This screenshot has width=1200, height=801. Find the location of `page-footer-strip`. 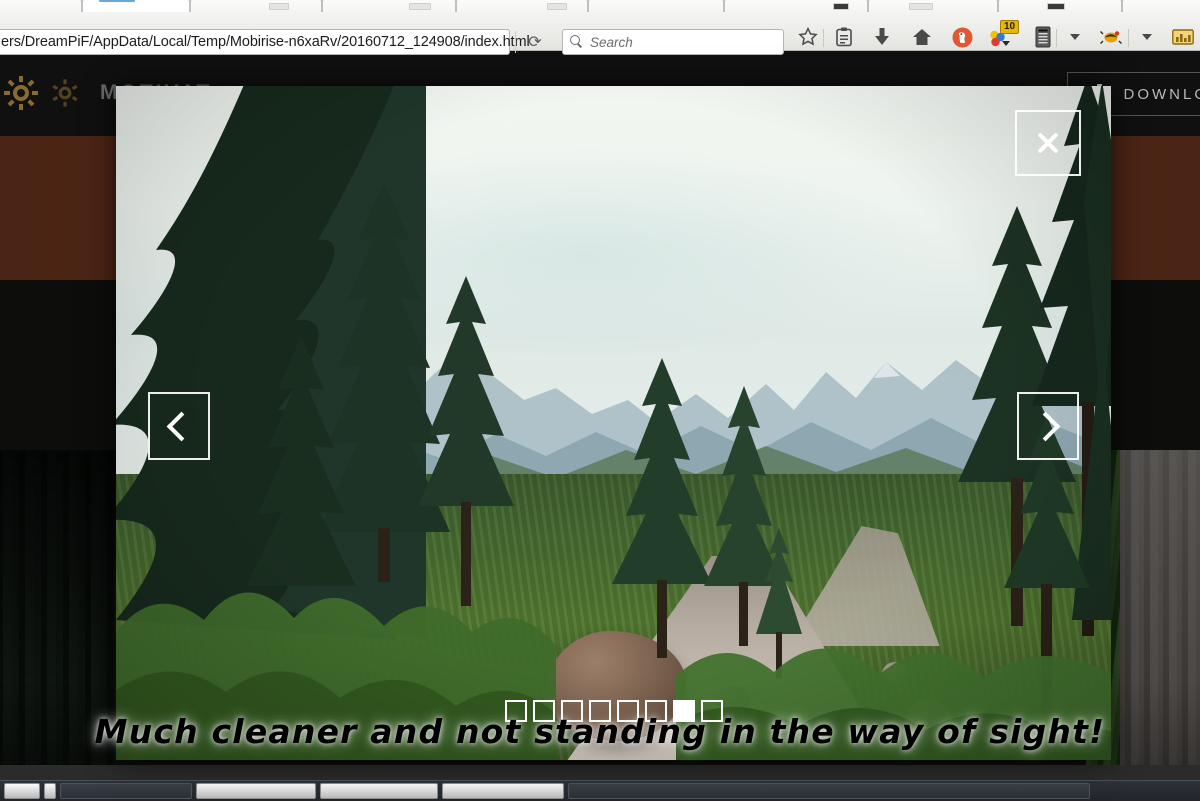

page-footer-strip is located at coordinates (600, 772).